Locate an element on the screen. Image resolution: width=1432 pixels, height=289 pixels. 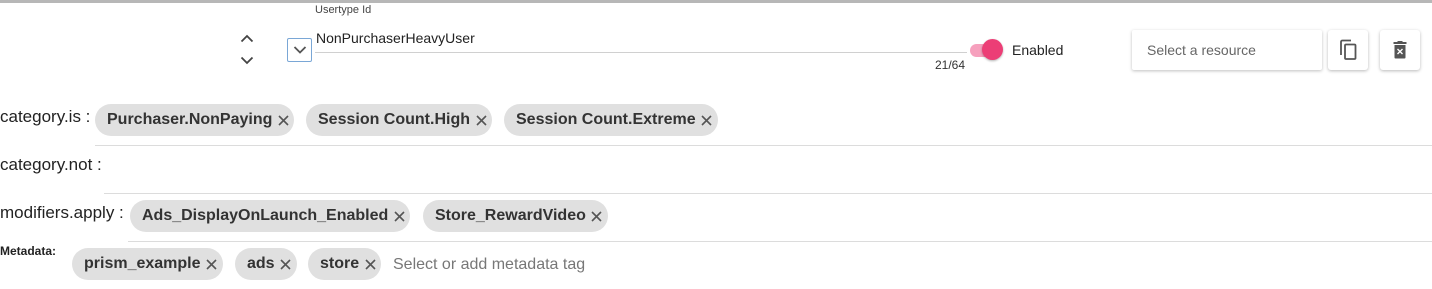
enabled-label: Enabled is located at coordinates (1038, 50).